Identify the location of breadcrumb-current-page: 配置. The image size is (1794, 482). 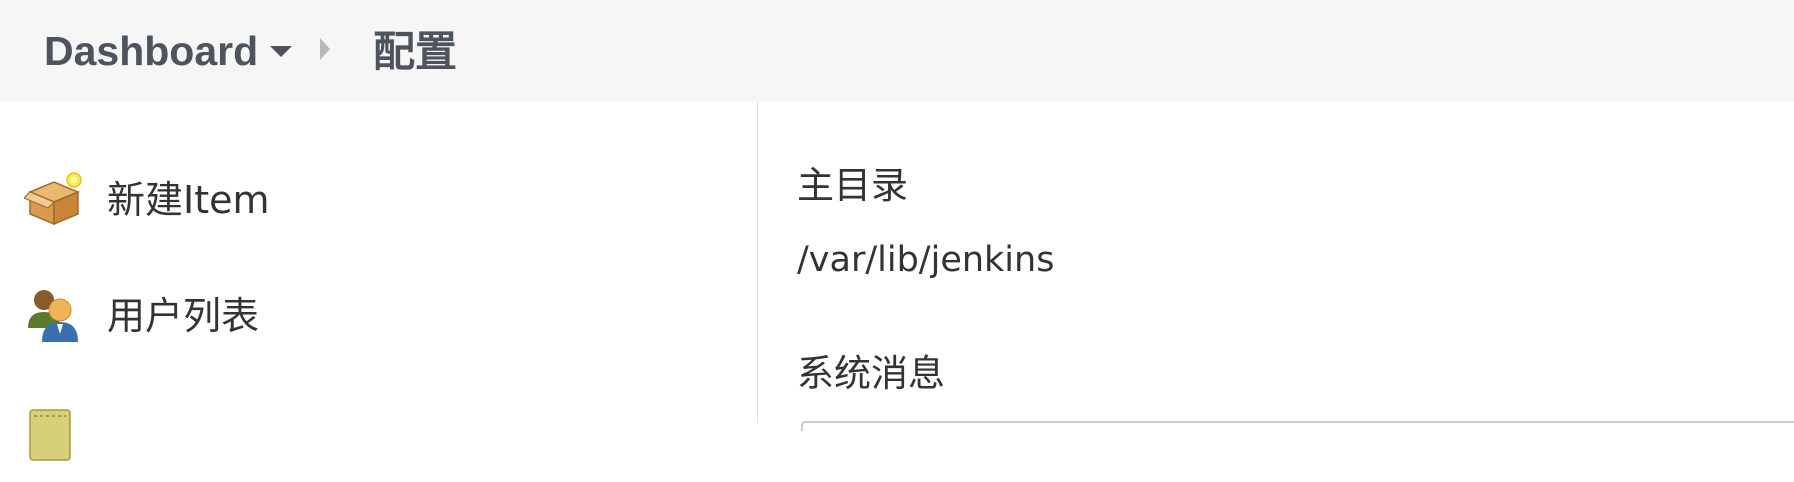
(415, 51).